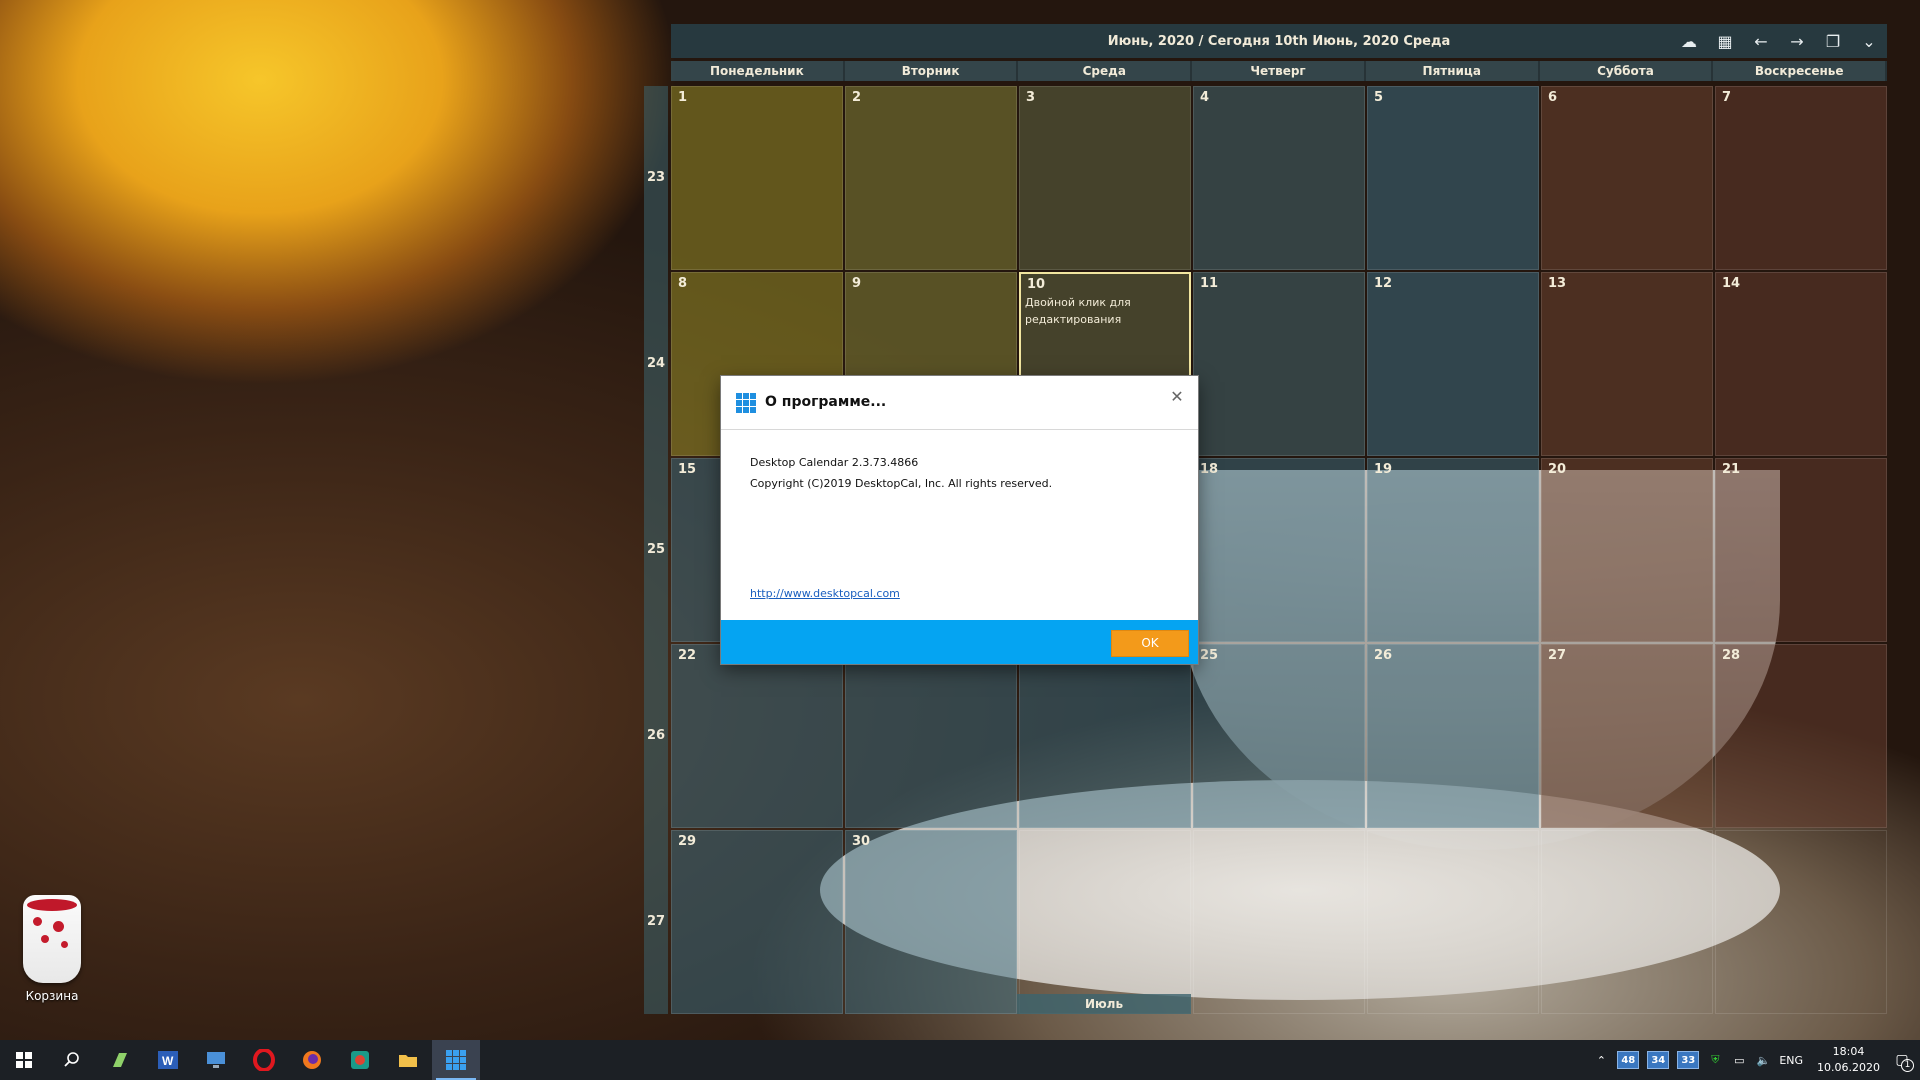 Image resolution: width=1920 pixels, height=1080 pixels. I want to click on day-cell: 12, so click(1453, 364).